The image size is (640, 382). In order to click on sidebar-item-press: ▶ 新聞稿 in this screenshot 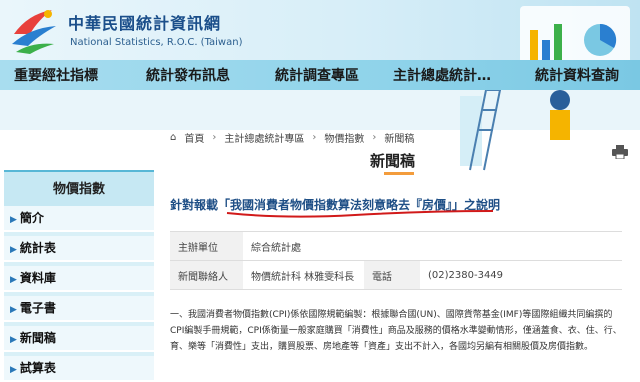, I will do `click(79, 339)`.